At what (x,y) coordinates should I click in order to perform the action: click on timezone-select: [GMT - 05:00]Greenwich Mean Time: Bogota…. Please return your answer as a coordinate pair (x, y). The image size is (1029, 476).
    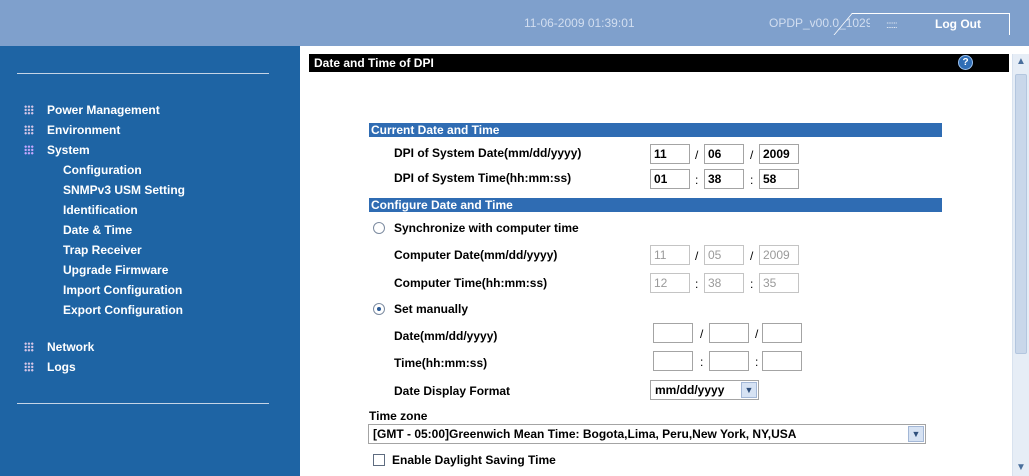
    Looking at the image, I should click on (647, 434).